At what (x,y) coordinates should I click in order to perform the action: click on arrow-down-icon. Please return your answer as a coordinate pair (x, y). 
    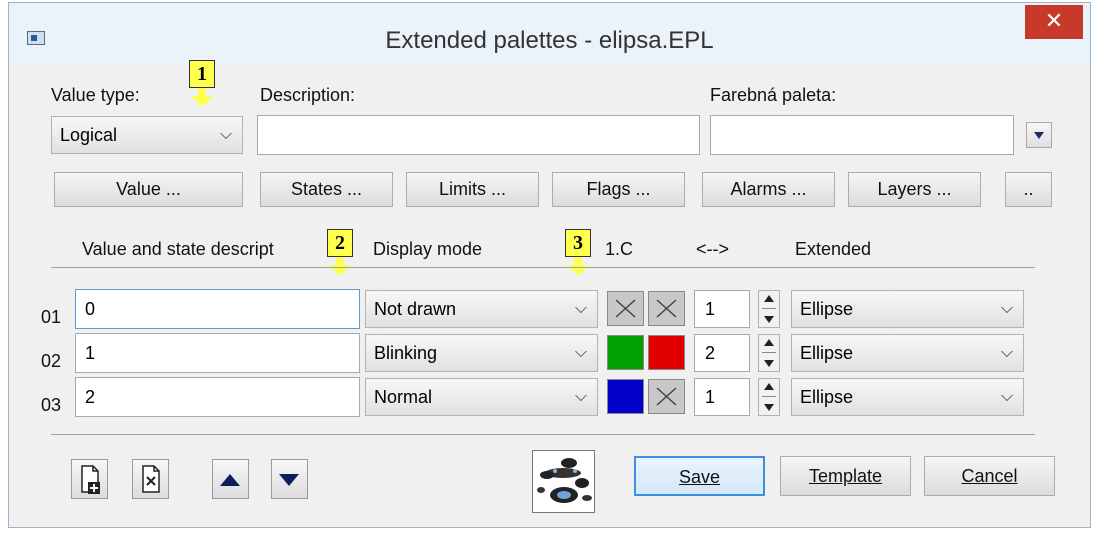
    Looking at the image, I should click on (289, 480).